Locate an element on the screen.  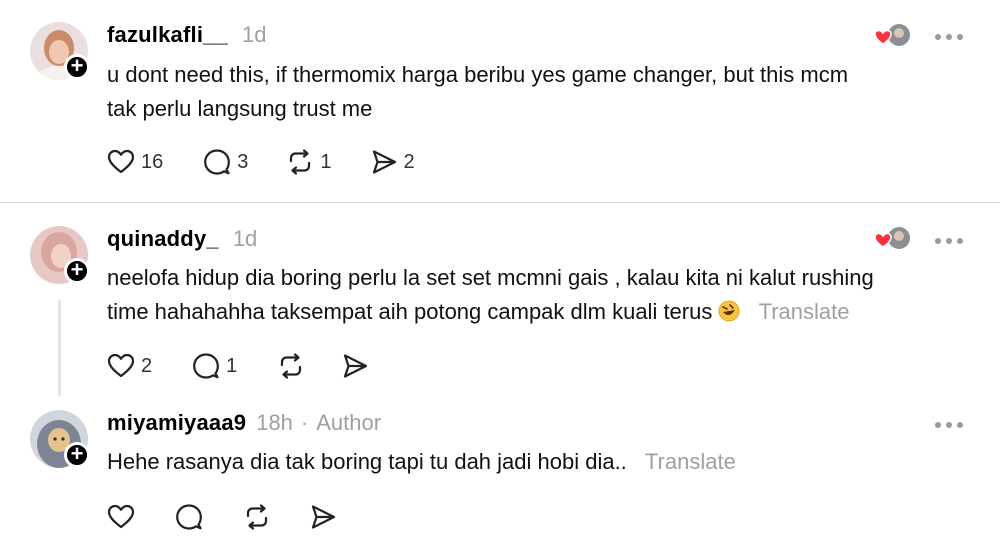
action-bar is located at coordinates (222, 517).